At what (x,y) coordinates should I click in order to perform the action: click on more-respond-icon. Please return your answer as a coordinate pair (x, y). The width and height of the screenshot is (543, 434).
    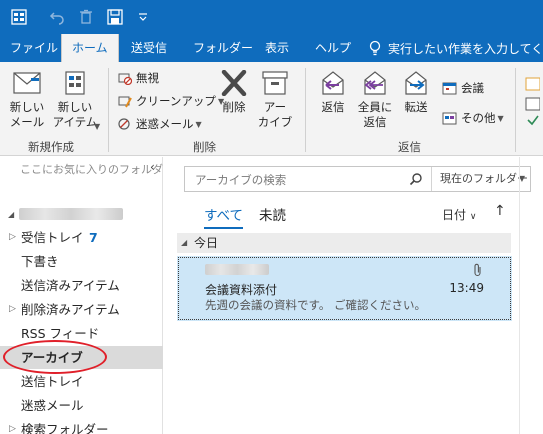
    Looking at the image, I should click on (449, 118).